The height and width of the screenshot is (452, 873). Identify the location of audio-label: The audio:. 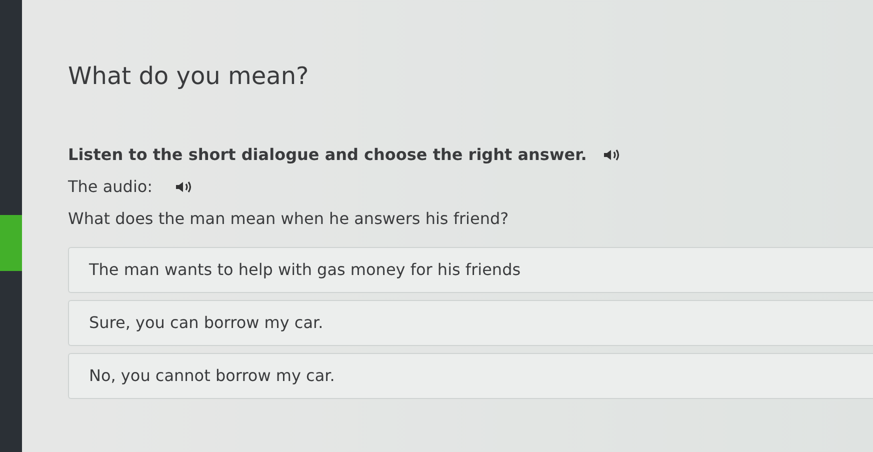
(110, 187).